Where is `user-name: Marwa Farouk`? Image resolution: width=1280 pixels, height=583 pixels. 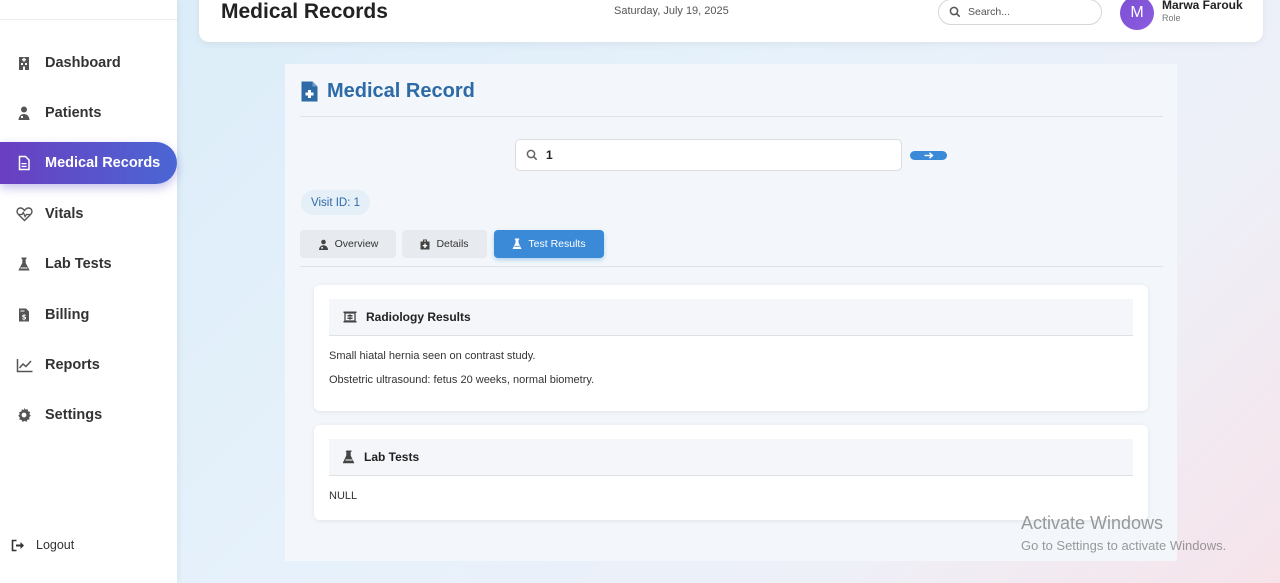 user-name: Marwa Farouk is located at coordinates (1202, 6).